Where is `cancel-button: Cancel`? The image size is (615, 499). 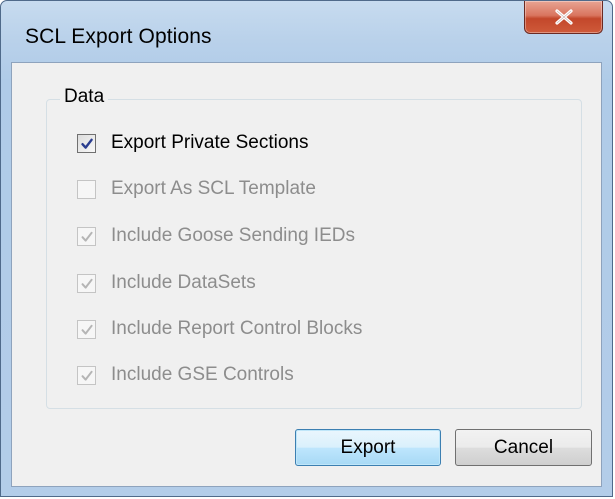
cancel-button: Cancel is located at coordinates (523, 447).